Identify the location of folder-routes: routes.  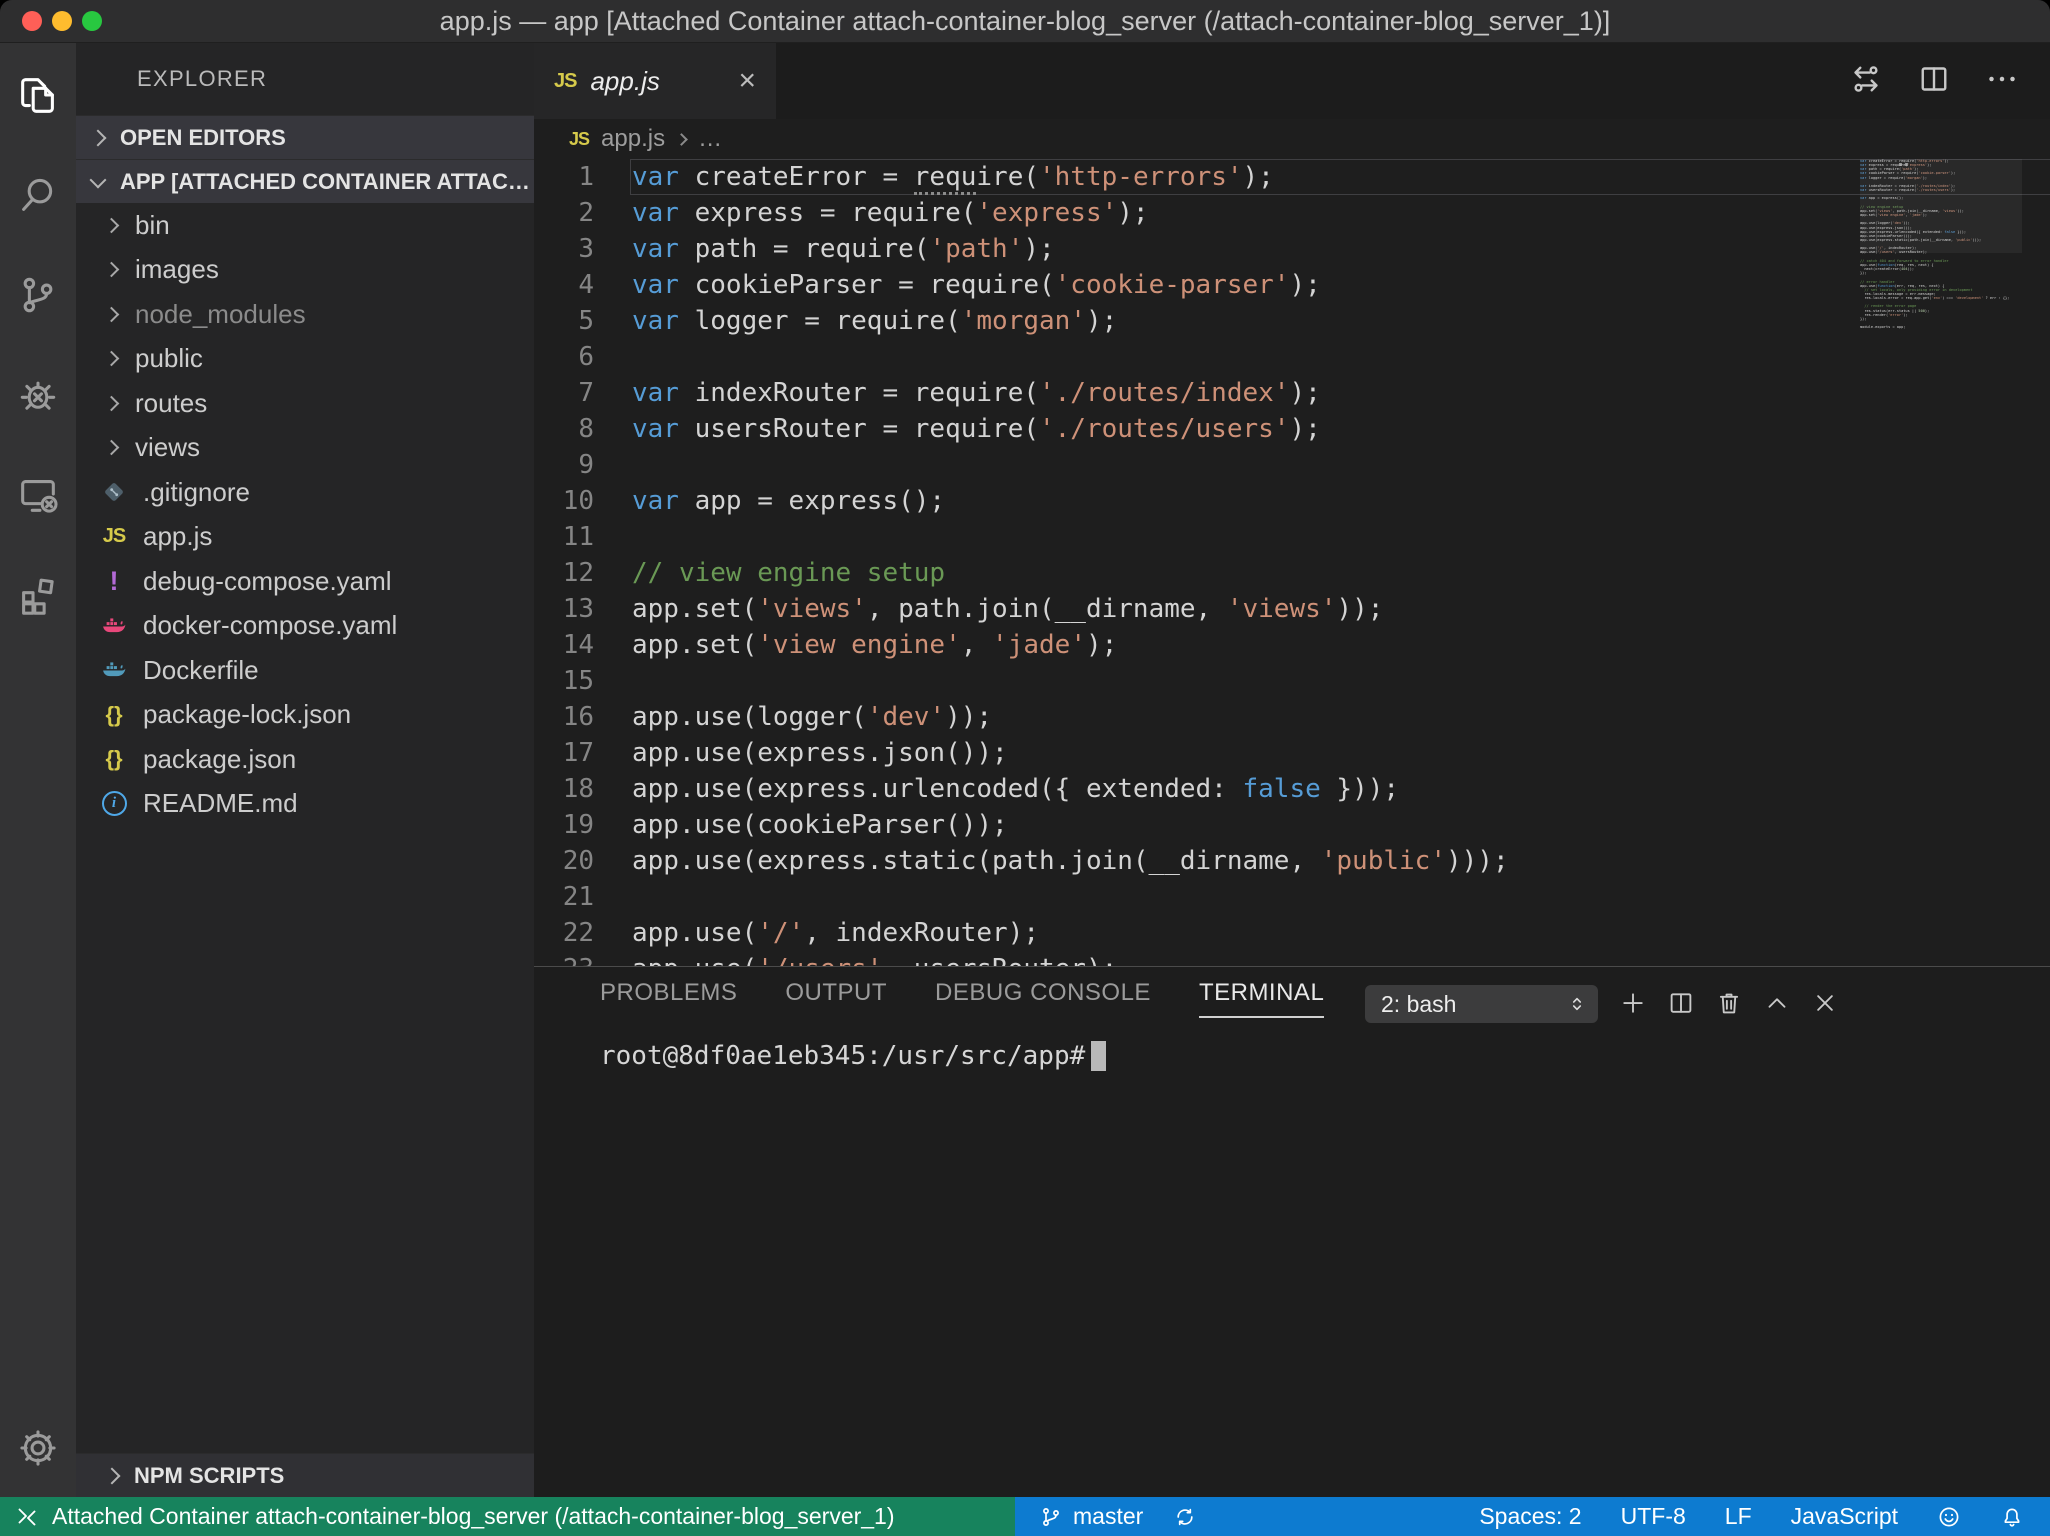
(305, 403).